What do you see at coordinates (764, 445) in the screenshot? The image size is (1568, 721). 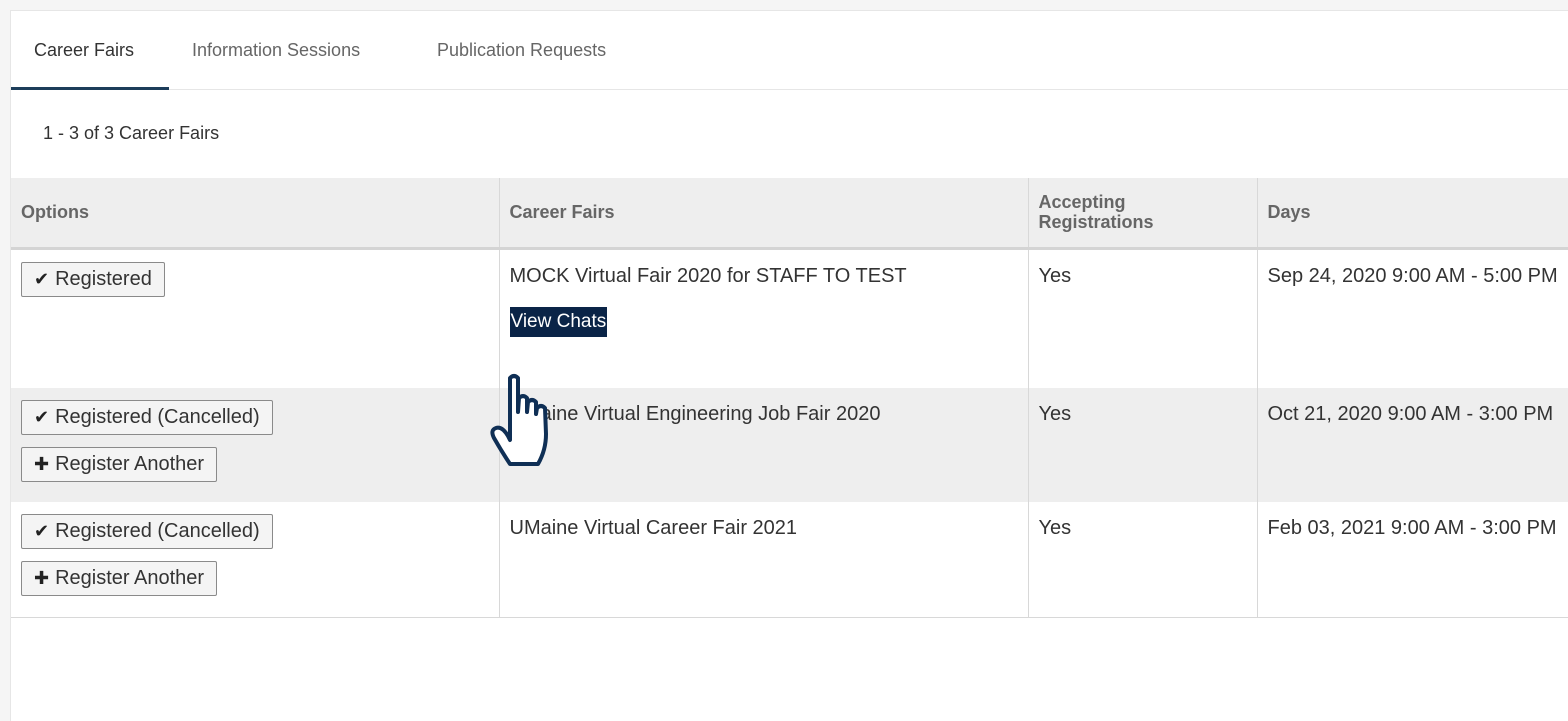 I see `career-fair-cell: UMaine Virtual Engineering Job Fair 2020` at bounding box center [764, 445].